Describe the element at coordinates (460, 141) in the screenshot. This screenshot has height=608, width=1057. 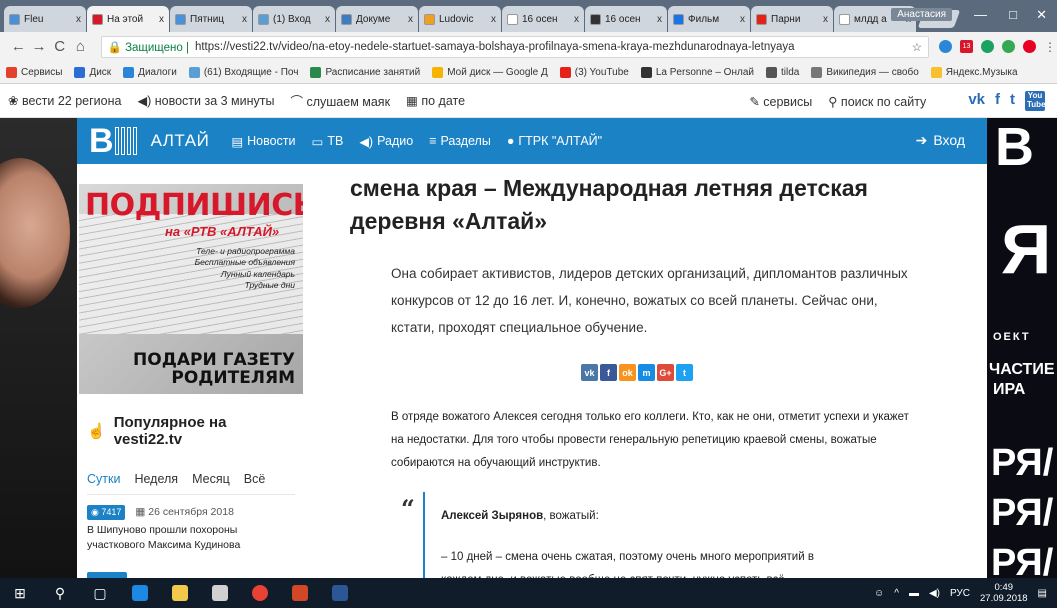
I see `nav-sections: ≡ Разделы` at that location.